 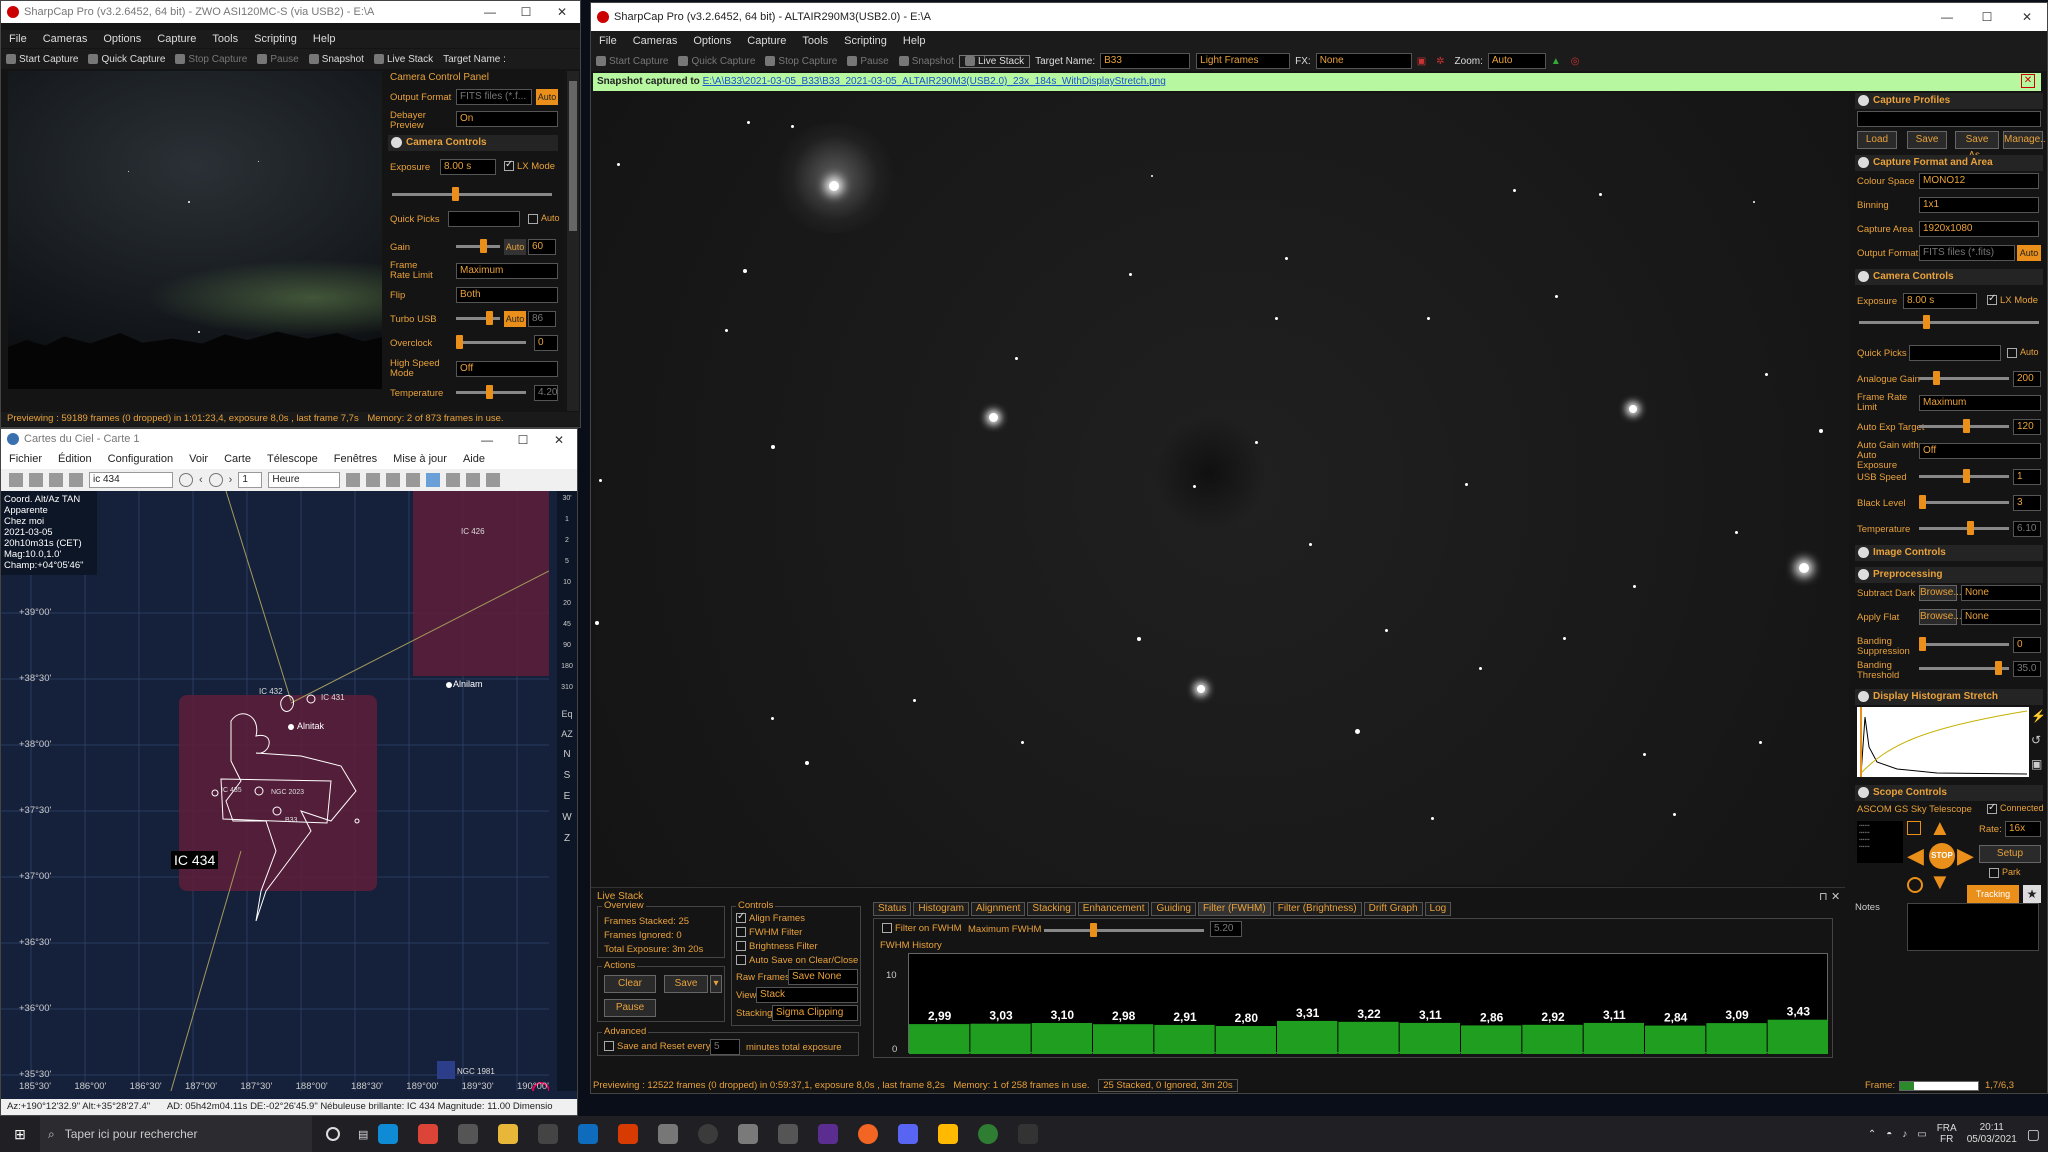 What do you see at coordinates (1173, 909) in the screenshot?
I see `tab-guiding: Guiding` at bounding box center [1173, 909].